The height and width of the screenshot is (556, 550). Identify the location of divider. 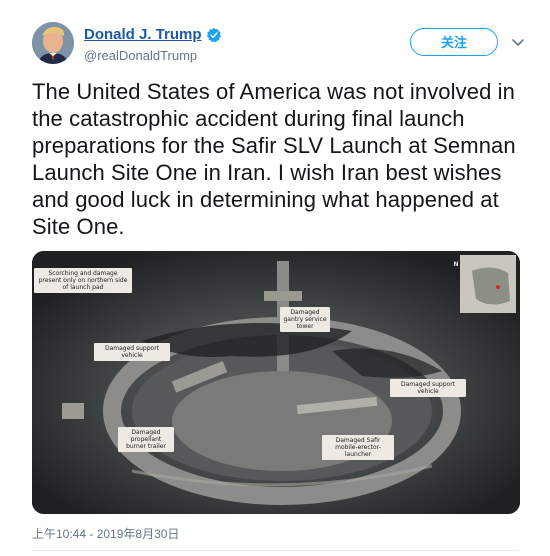
(275, 550).